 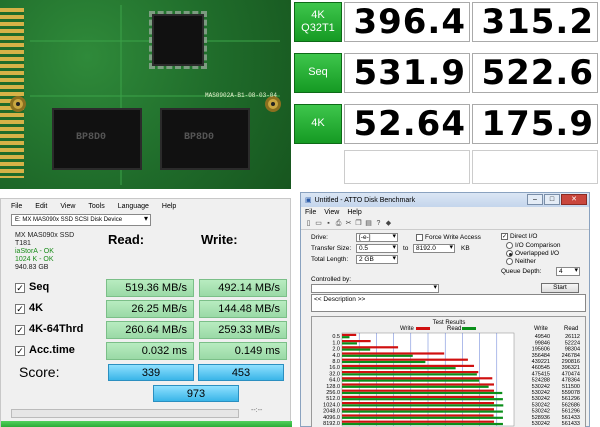 What do you see at coordinates (542, 337) in the screenshot?
I see `write-value-label: 49540` at bounding box center [542, 337].